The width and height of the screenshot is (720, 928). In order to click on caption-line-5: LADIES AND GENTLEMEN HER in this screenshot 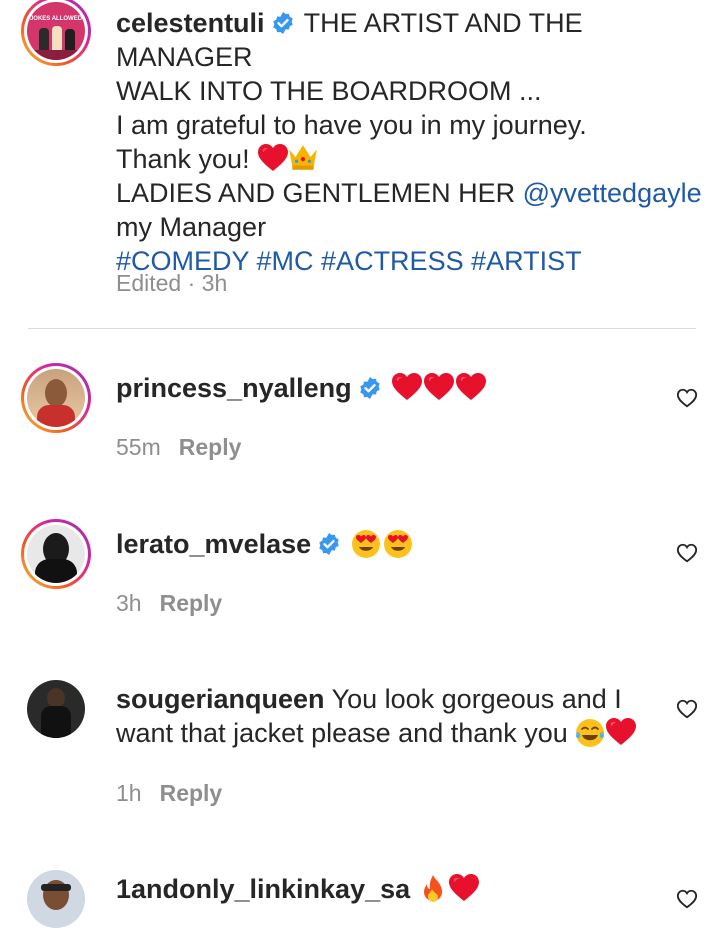, I will do `click(319, 193)`.